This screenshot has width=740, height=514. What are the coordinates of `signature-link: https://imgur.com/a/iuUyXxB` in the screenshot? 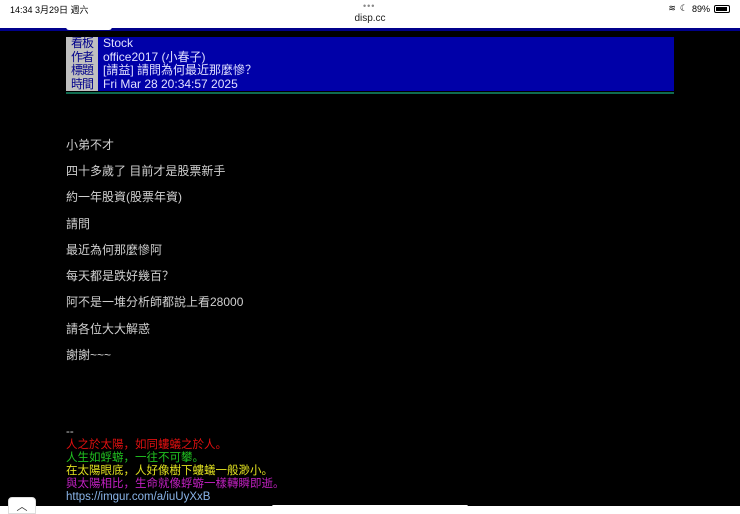 It's located at (138, 497).